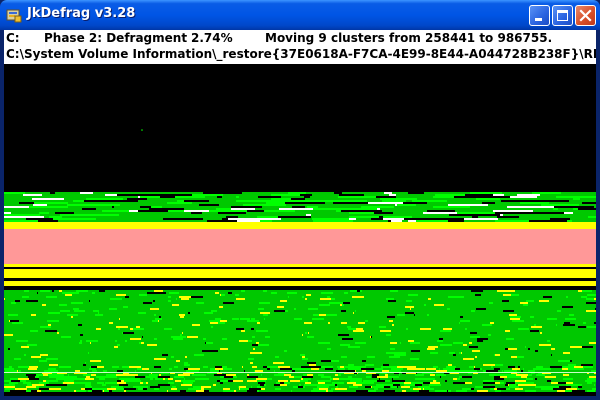 This screenshot has height=400, width=600. Describe the element at coordinates (562, 15) in the screenshot. I see `maximize-button` at that location.